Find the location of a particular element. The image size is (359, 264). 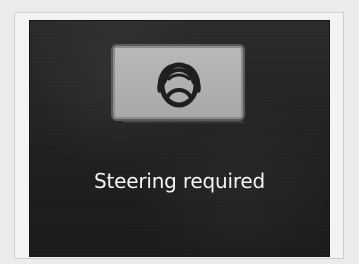

steering-wheel-hands-icon is located at coordinates (179, 85).